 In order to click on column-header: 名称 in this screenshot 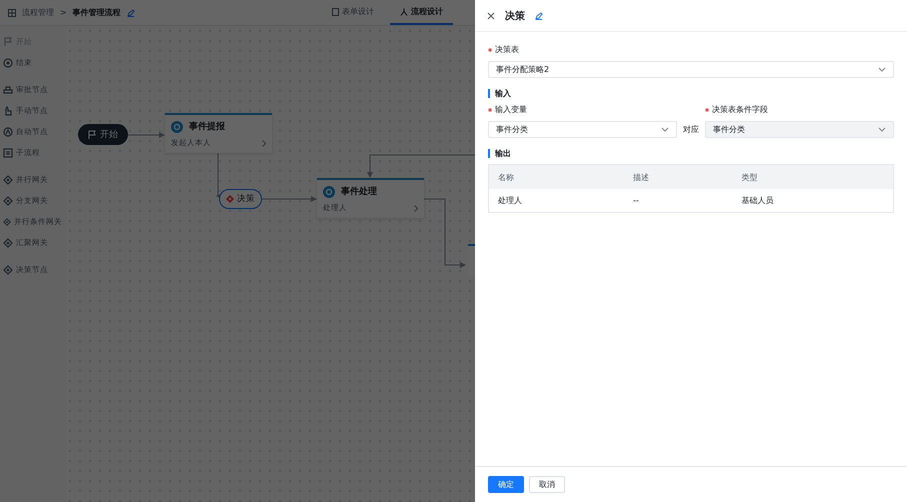, I will do `click(556, 176)`.